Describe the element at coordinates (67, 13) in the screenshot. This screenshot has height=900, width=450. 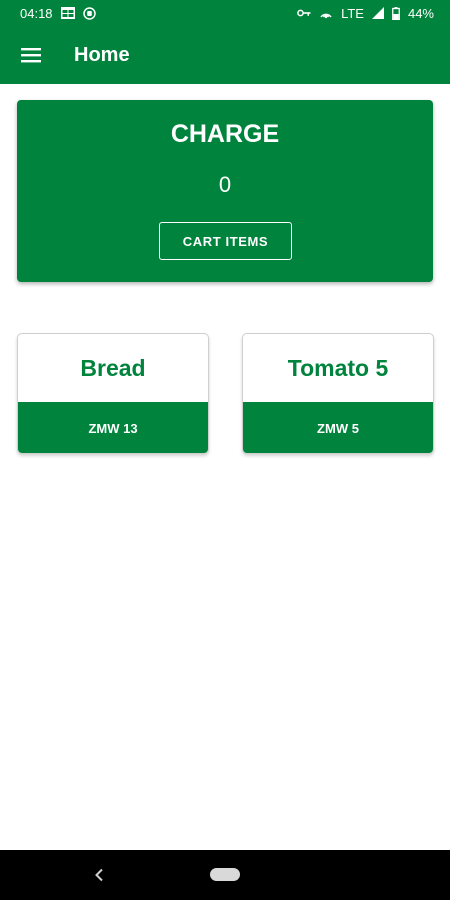
I see `grid-notification-icon` at that location.